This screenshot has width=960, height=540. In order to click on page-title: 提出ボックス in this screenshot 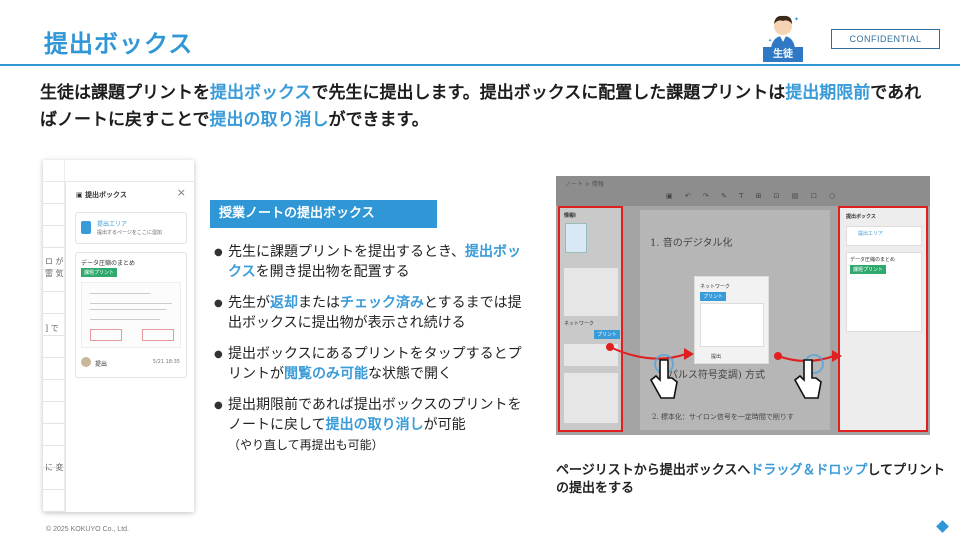, I will do `click(119, 44)`.